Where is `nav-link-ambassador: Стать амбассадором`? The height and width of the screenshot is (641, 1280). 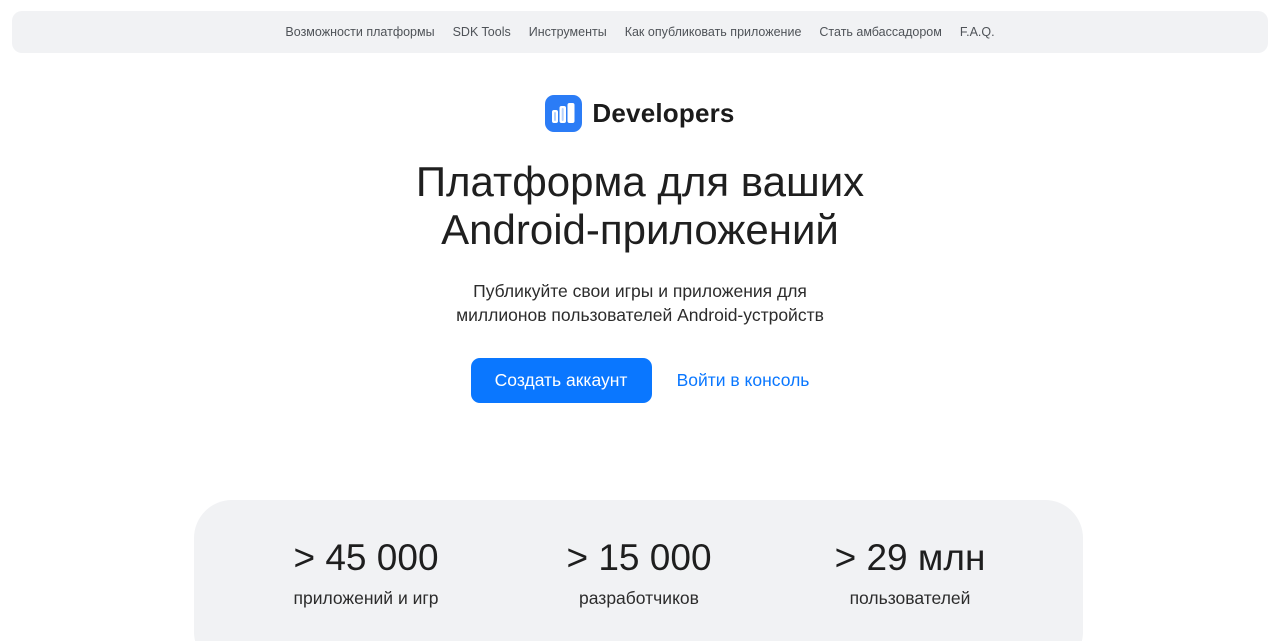
nav-link-ambassador: Стать амбассадором is located at coordinates (880, 32).